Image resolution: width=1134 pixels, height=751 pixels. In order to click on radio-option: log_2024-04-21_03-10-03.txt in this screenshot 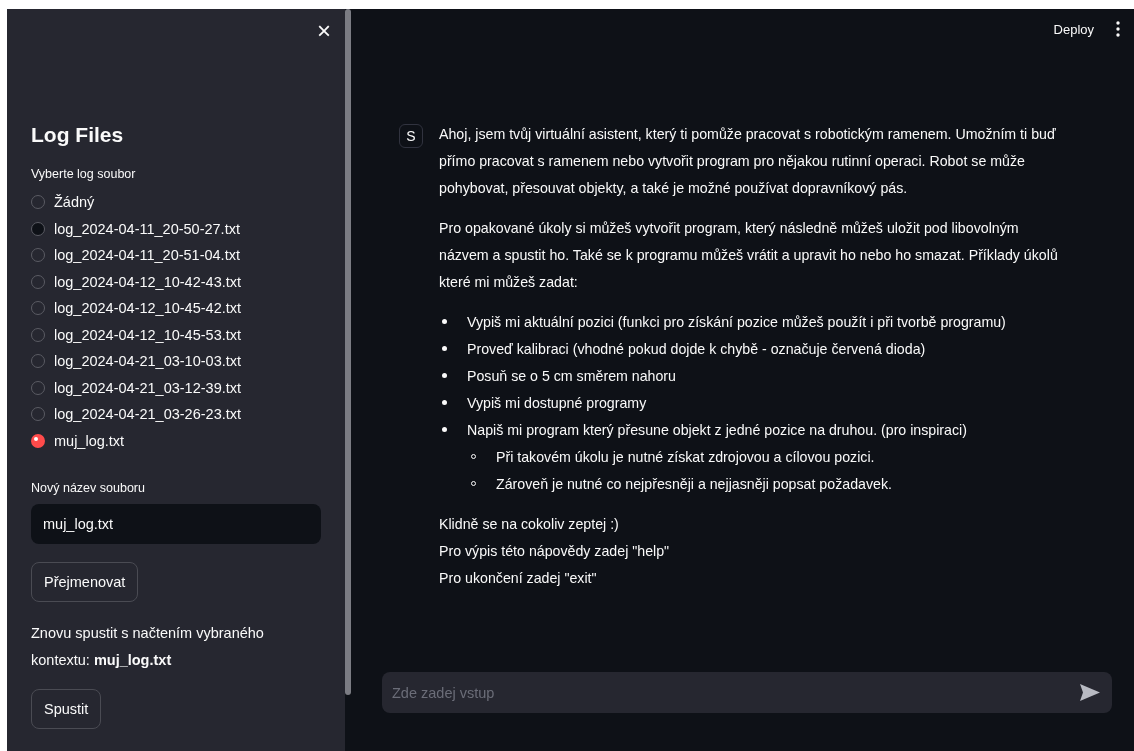, I will do `click(176, 361)`.